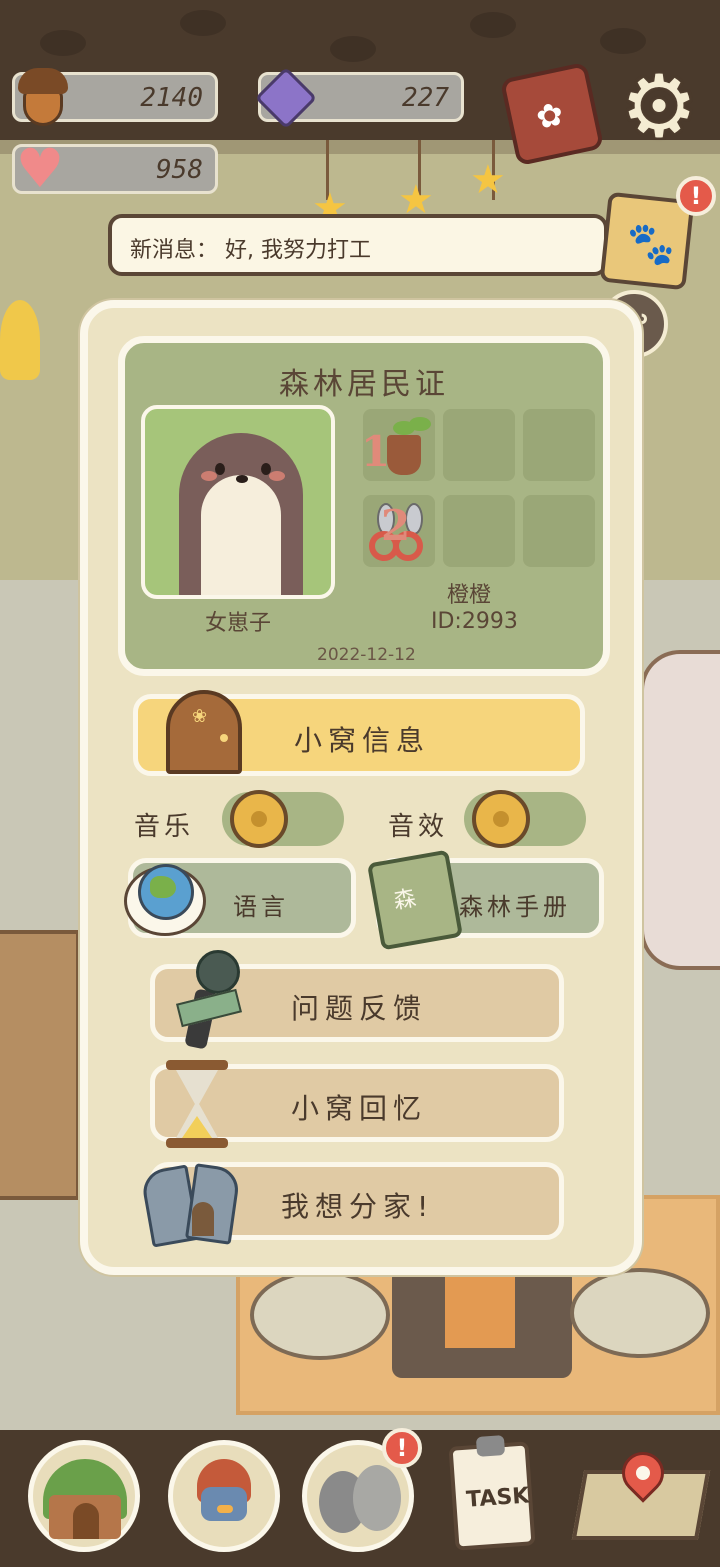 Image resolution: width=720 pixels, height=1567 pixels. What do you see at coordinates (358, 1206) in the screenshot?
I see `move-out-label: 我想分家!` at bounding box center [358, 1206].